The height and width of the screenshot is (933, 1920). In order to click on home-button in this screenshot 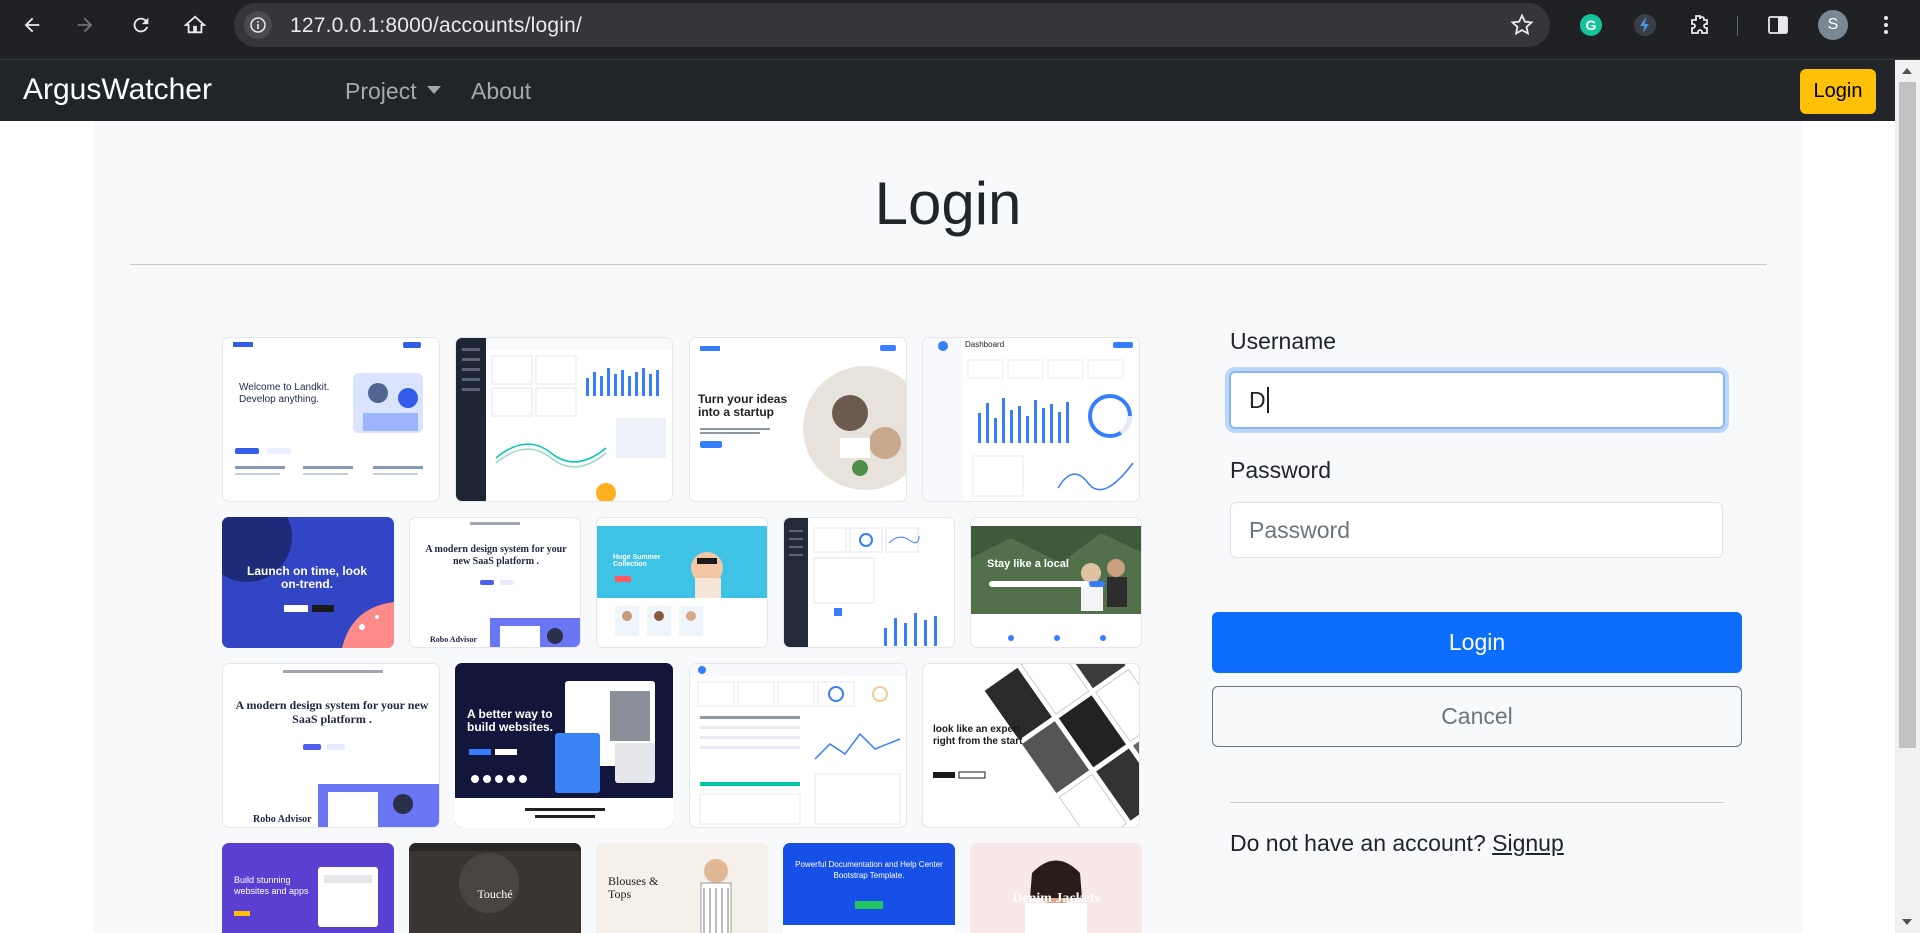, I will do `click(195, 25)`.